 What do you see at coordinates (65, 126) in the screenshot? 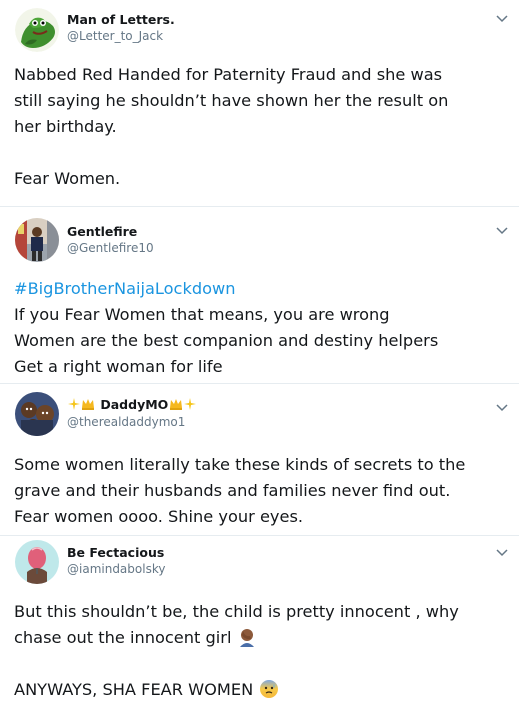
I see `tweet-line: her birthday.` at bounding box center [65, 126].